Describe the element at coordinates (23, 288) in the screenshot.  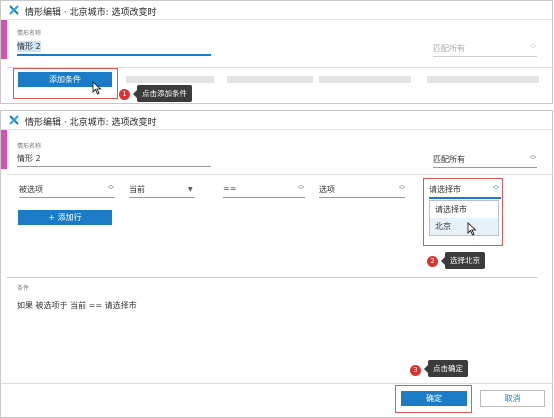
I see `condition-label: 条件` at that location.